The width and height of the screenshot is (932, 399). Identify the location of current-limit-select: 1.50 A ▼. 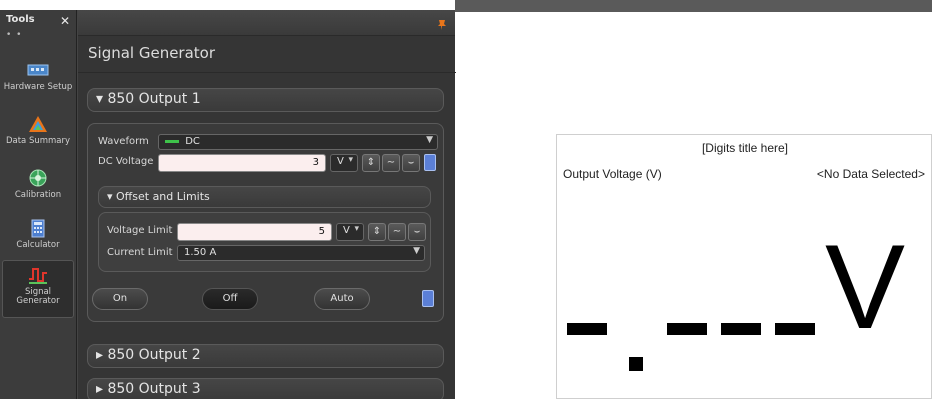
(301, 253).